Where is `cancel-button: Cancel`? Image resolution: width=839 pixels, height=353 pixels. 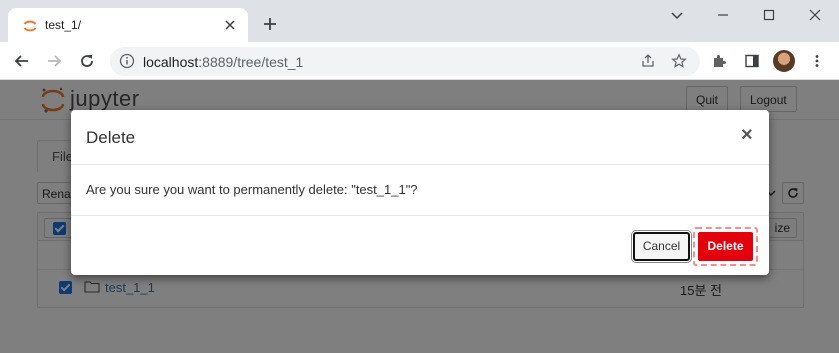
cancel-button: Cancel is located at coordinates (661, 246).